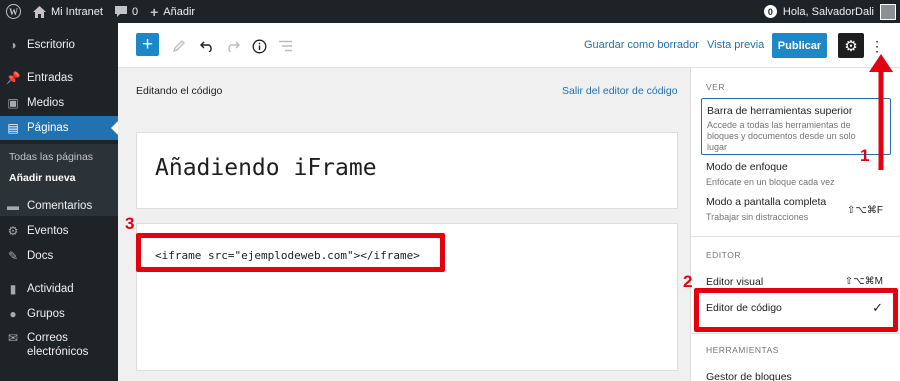  I want to click on list-view-icon, so click(285, 46).